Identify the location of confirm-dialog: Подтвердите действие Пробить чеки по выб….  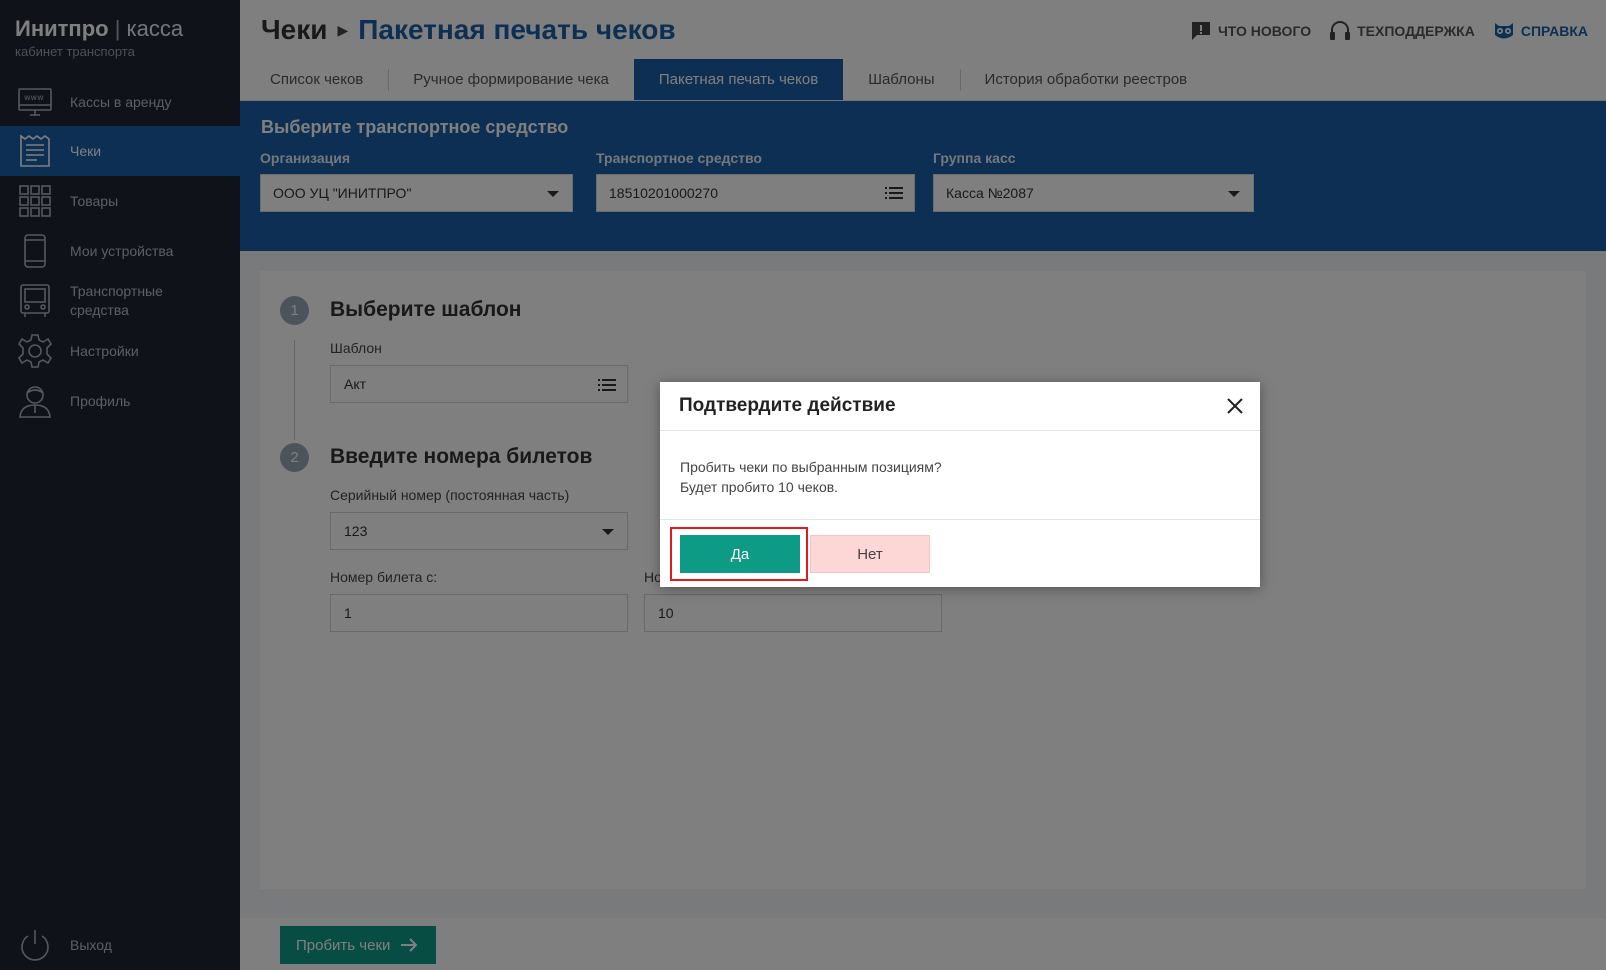
(960, 484).